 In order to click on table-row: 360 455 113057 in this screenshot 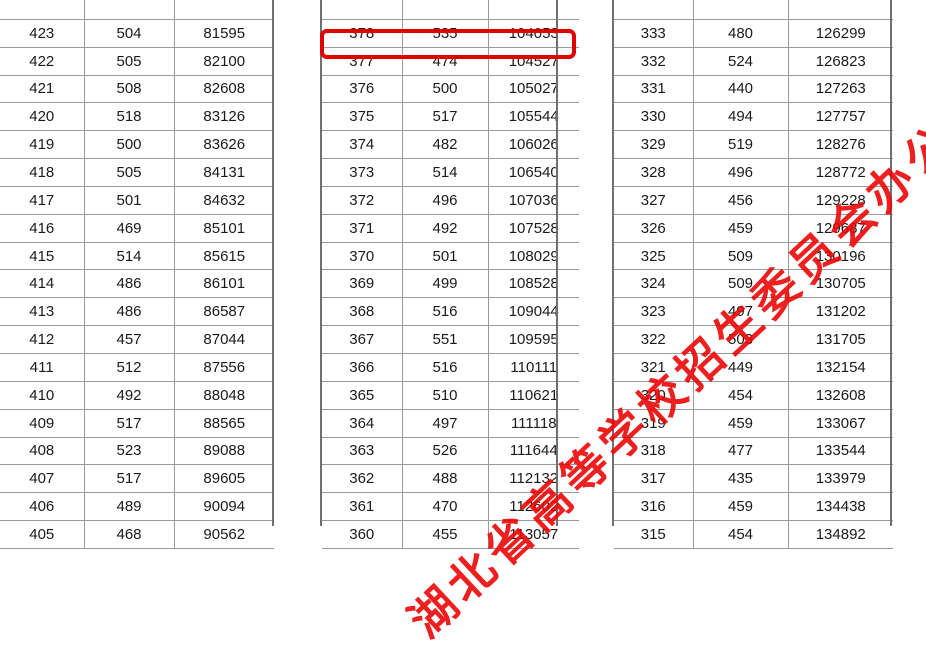, I will do `click(450, 534)`.